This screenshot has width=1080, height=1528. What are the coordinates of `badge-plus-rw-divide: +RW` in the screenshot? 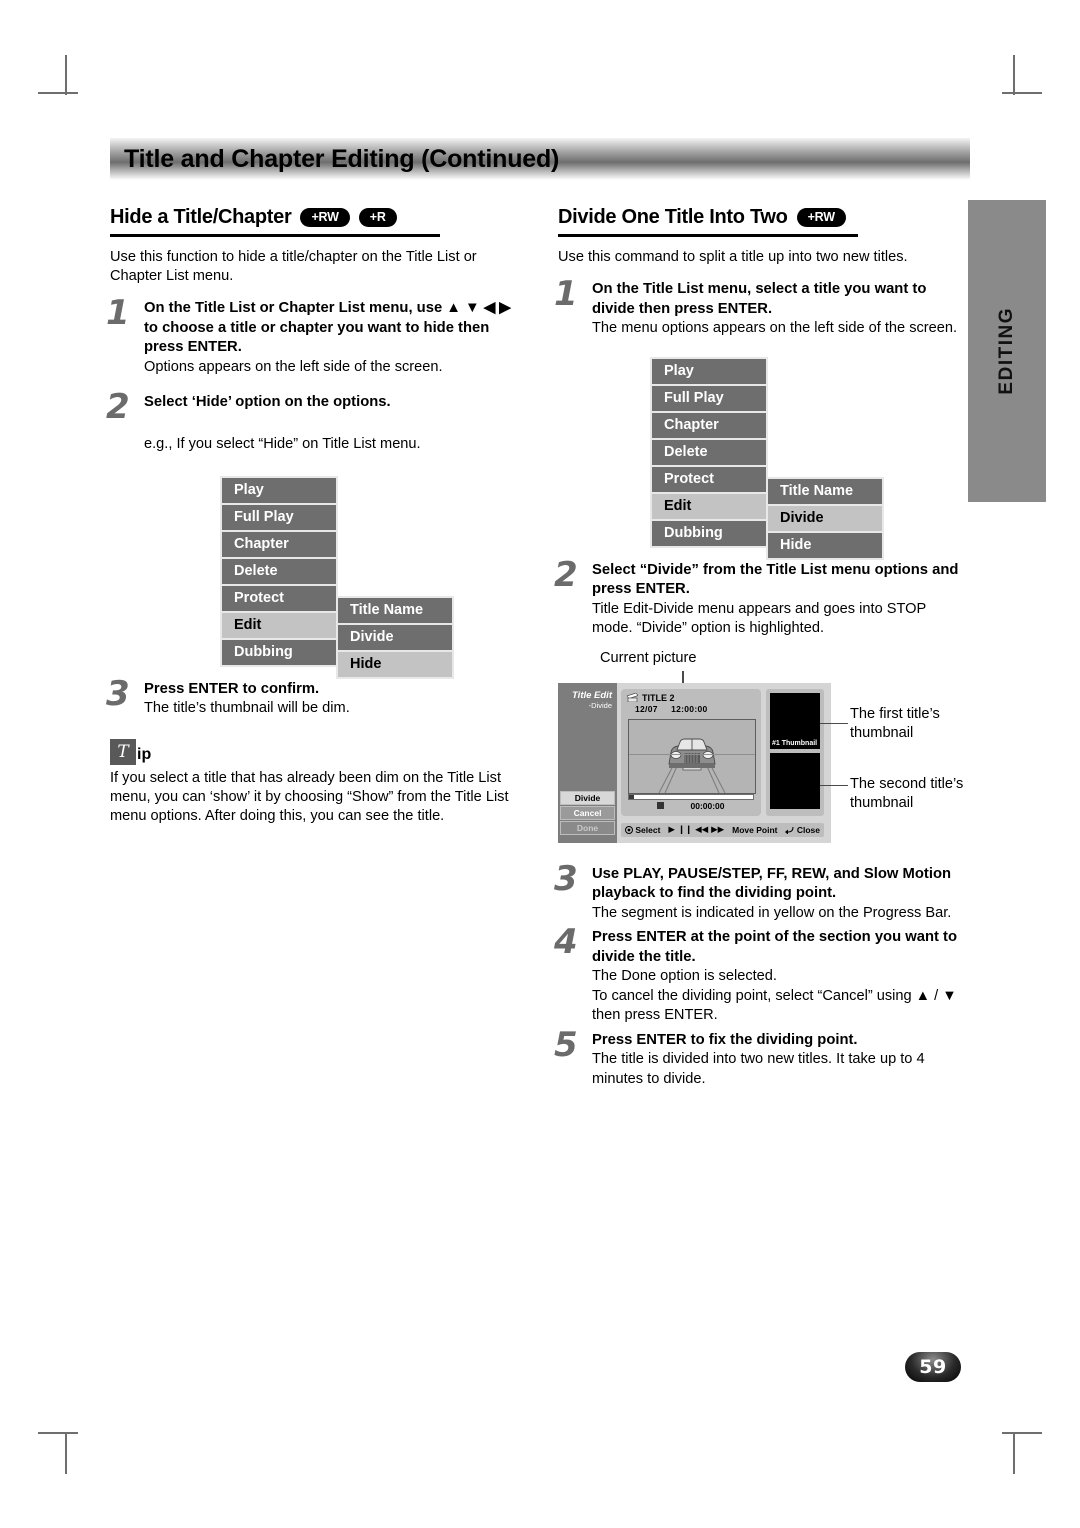 It's located at (821, 217).